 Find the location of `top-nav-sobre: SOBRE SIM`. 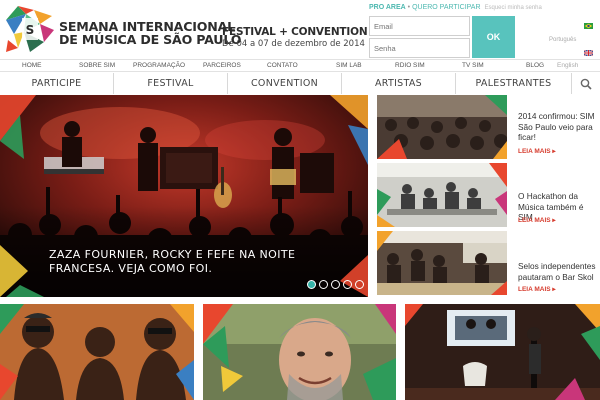

top-nav-sobre: SOBRE SIM is located at coordinates (97, 65).